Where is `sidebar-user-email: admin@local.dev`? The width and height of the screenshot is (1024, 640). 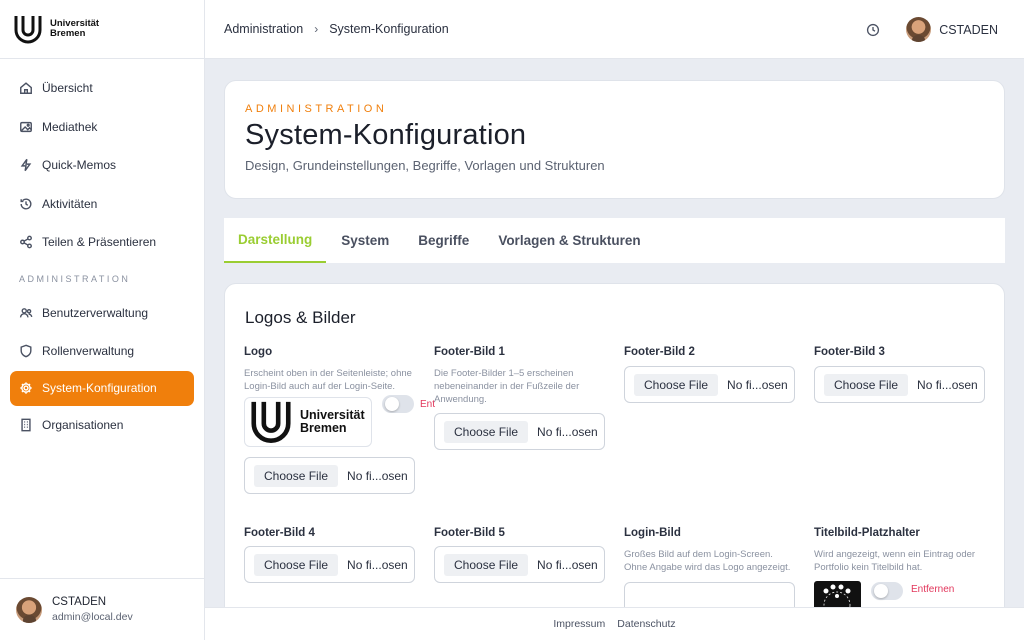 sidebar-user-email: admin@local.dev is located at coordinates (92, 617).